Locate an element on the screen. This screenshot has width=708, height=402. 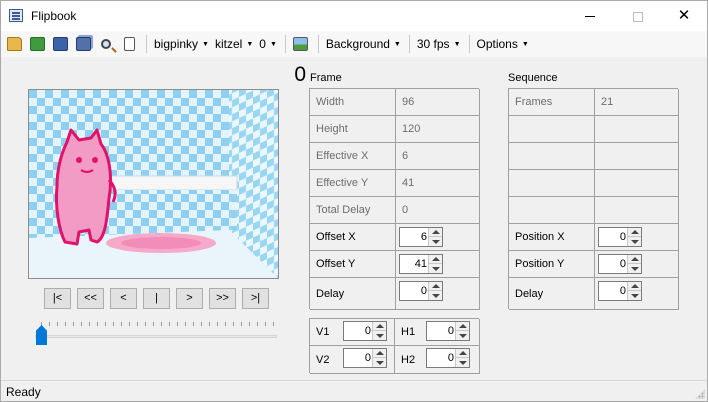
h1-label: H1 is located at coordinates (408, 332).